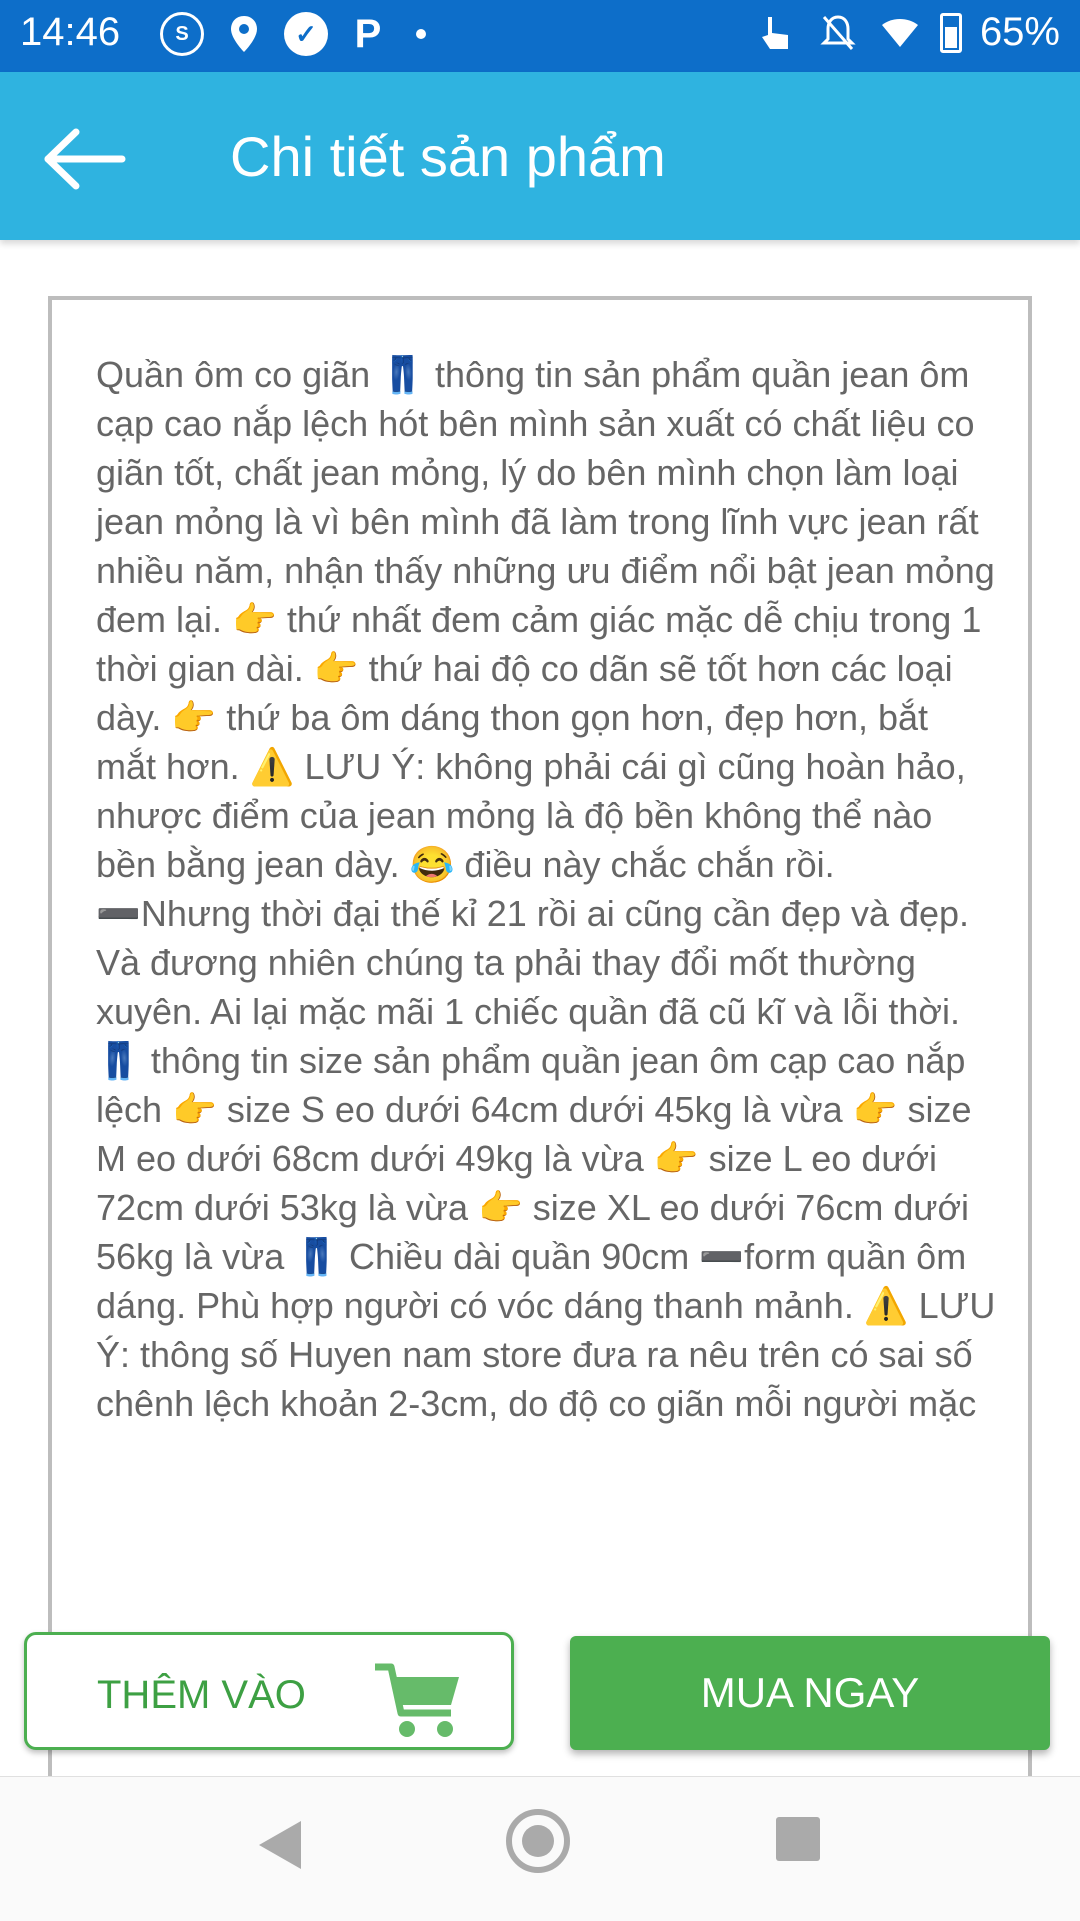  Describe the element at coordinates (306, 34) in the screenshot. I see `check-icon: ✓` at that location.